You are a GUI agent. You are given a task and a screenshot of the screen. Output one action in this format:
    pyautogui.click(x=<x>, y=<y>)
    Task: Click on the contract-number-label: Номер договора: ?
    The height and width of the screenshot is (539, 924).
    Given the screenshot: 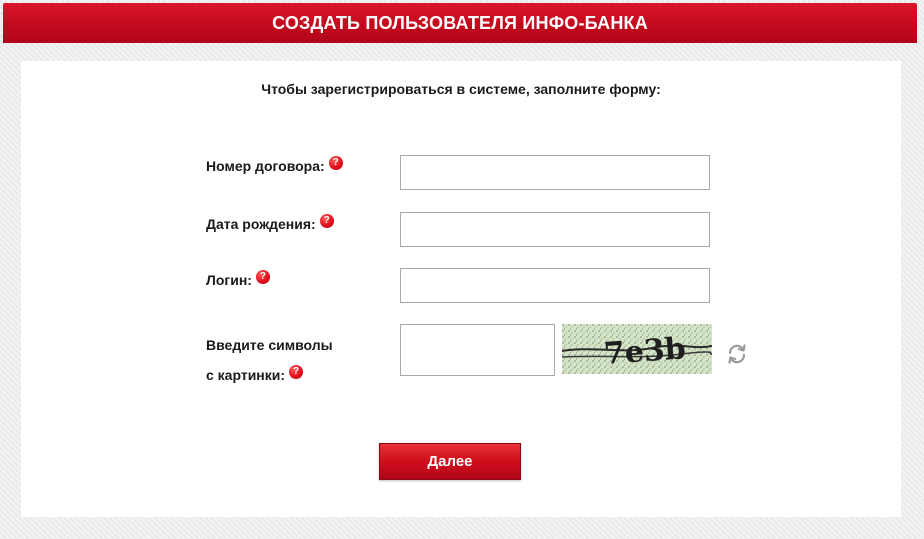 What is the action you would take?
    pyautogui.click(x=274, y=165)
    